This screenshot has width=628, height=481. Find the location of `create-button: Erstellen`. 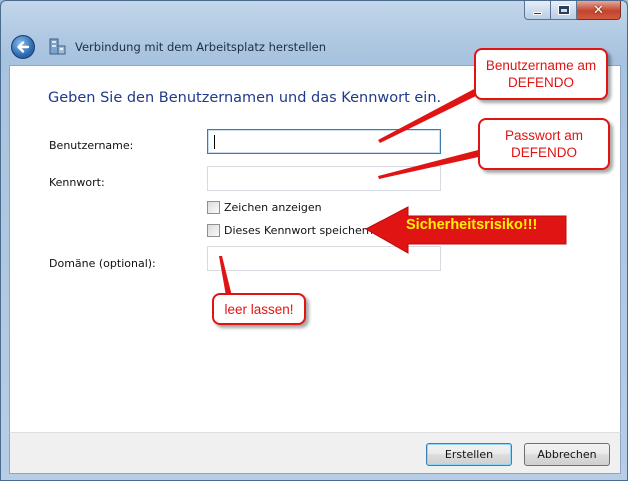

create-button: Erstellen is located at coordinates (469, 454).